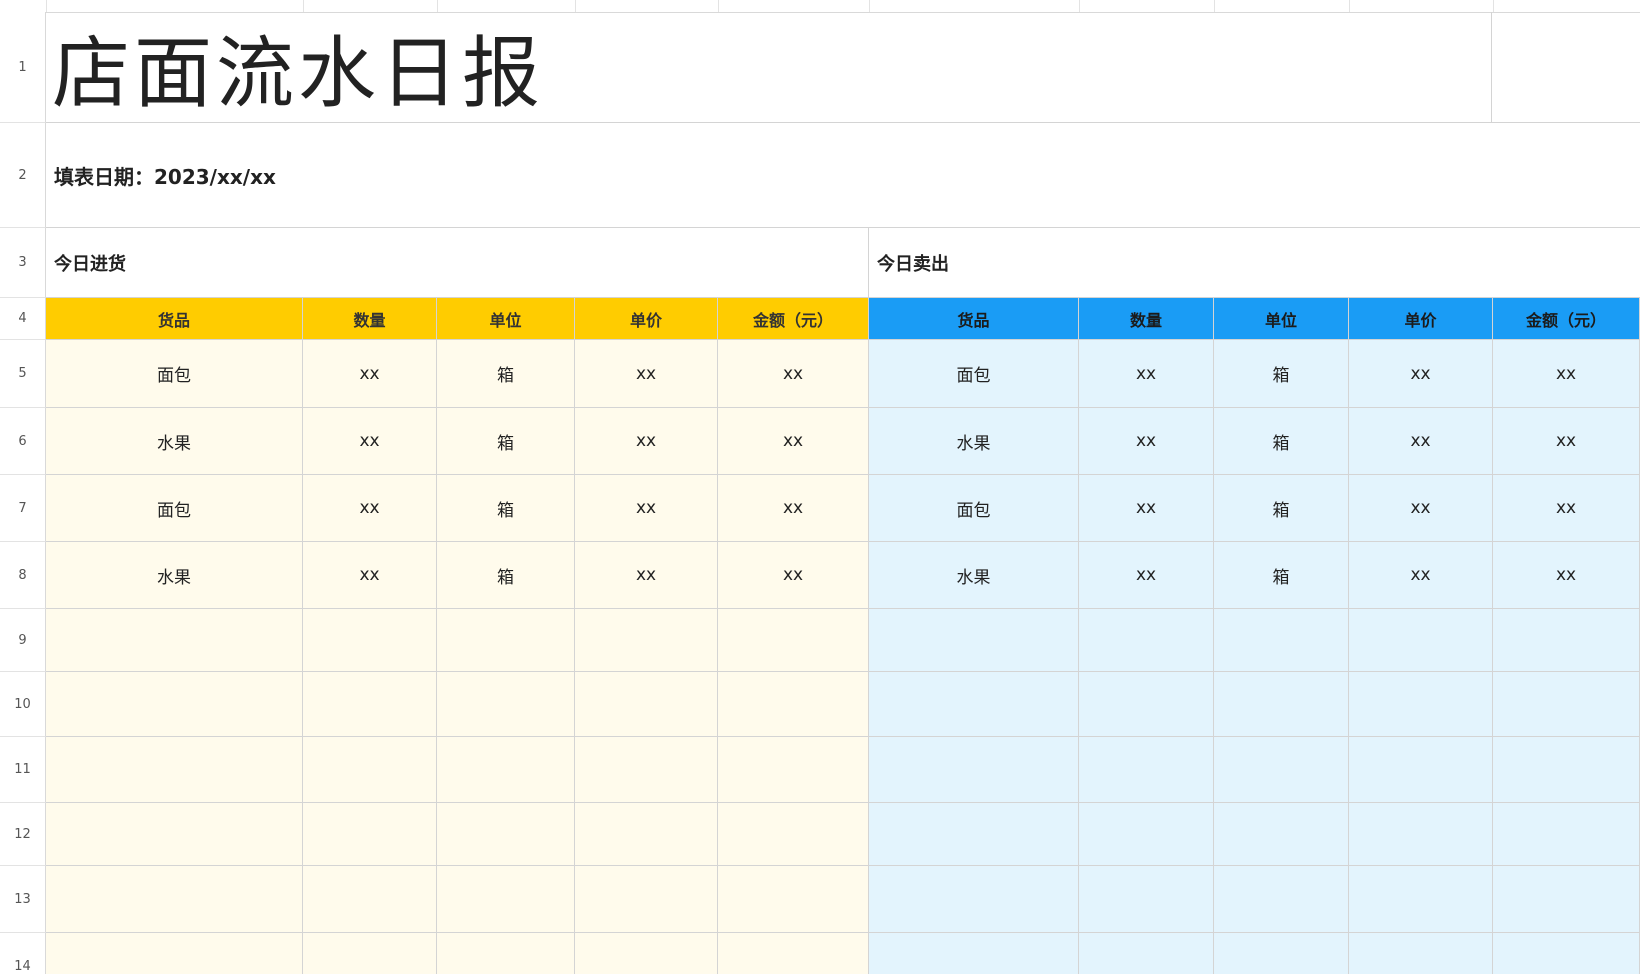  What do you see at coordinates (174, 319) in the screenshot?
I see `incoming-header-cell: 货品` at bounding box center [174, 319].